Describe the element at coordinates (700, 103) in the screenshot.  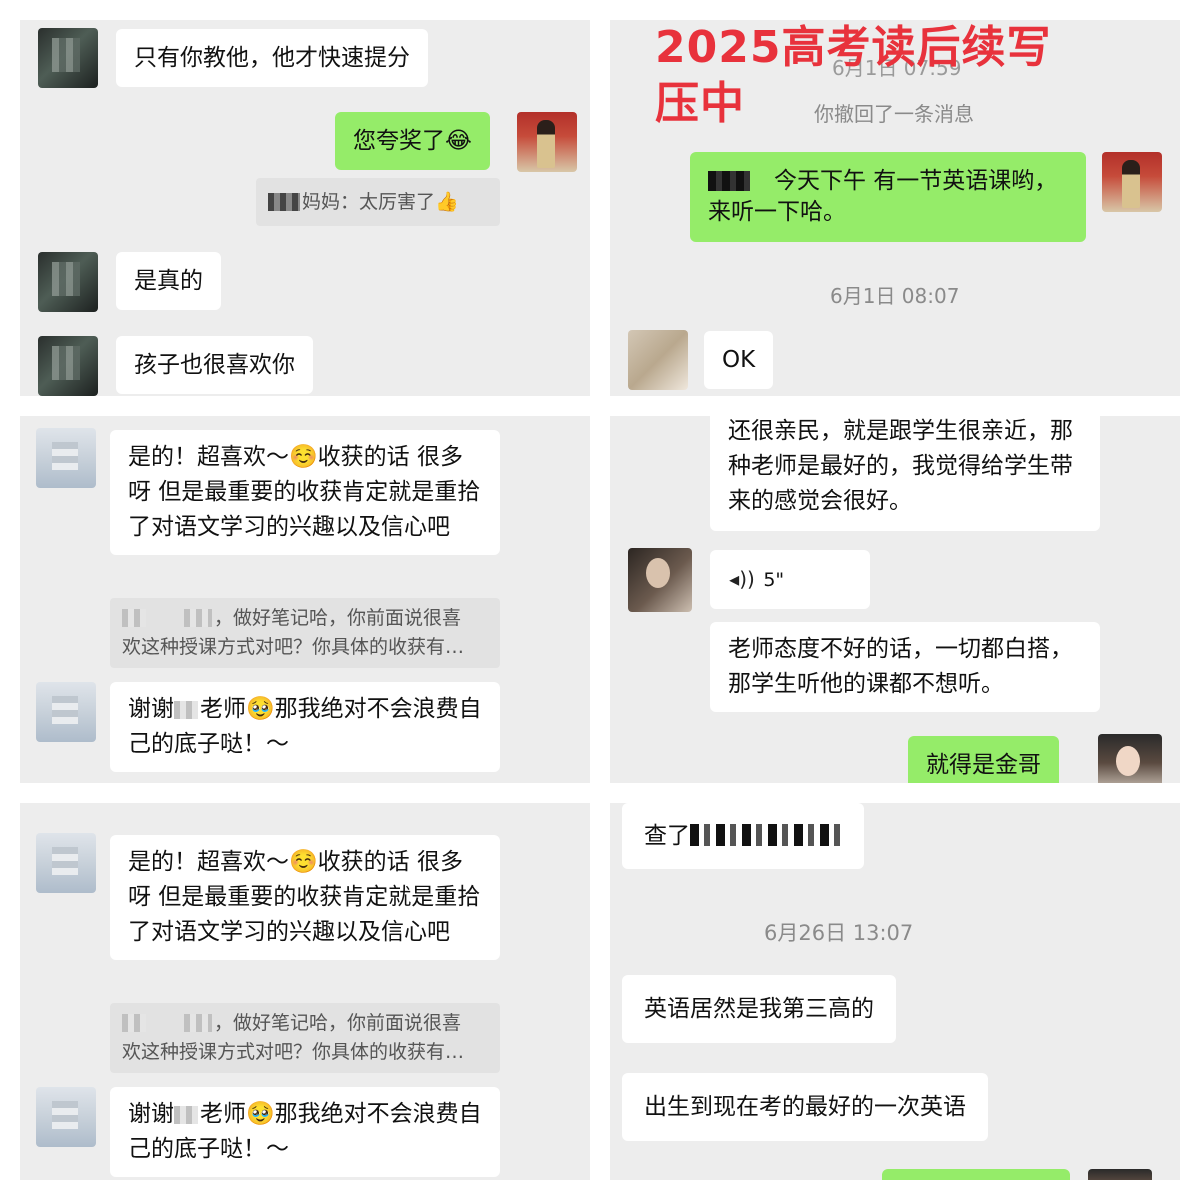
I see `overlay-title-line2: 压中` at that location.